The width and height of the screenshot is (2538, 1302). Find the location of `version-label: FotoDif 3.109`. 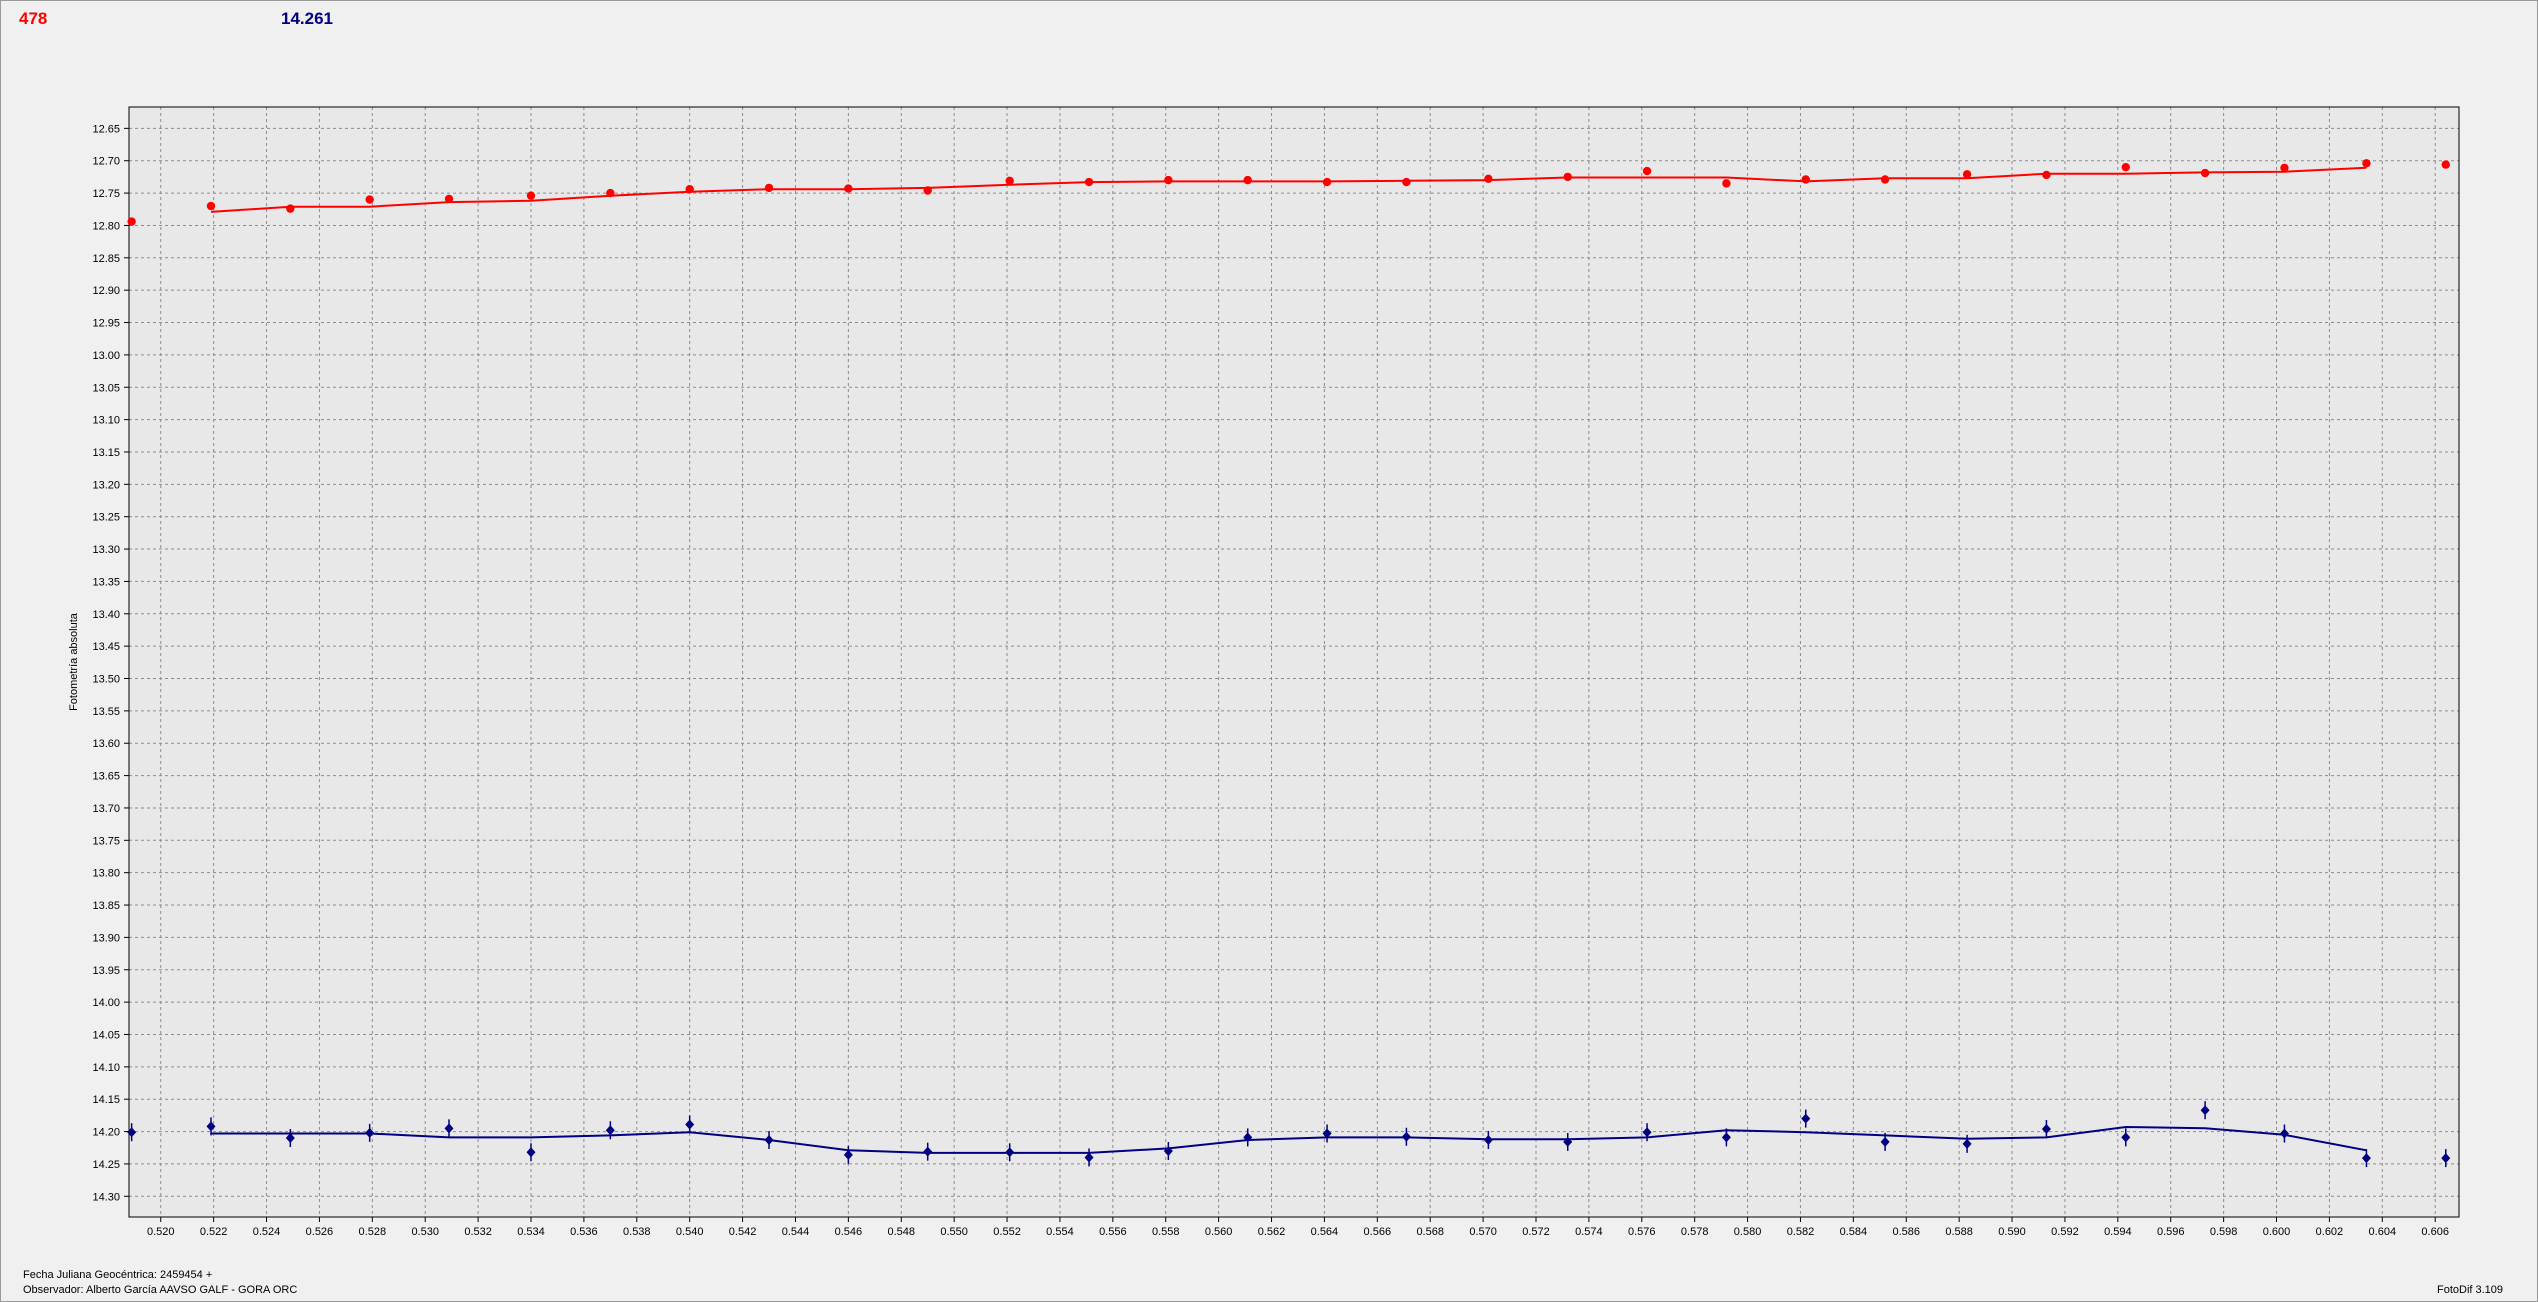

version-label: FotoDif 3.109 is located at coordinates (2470, 1290).